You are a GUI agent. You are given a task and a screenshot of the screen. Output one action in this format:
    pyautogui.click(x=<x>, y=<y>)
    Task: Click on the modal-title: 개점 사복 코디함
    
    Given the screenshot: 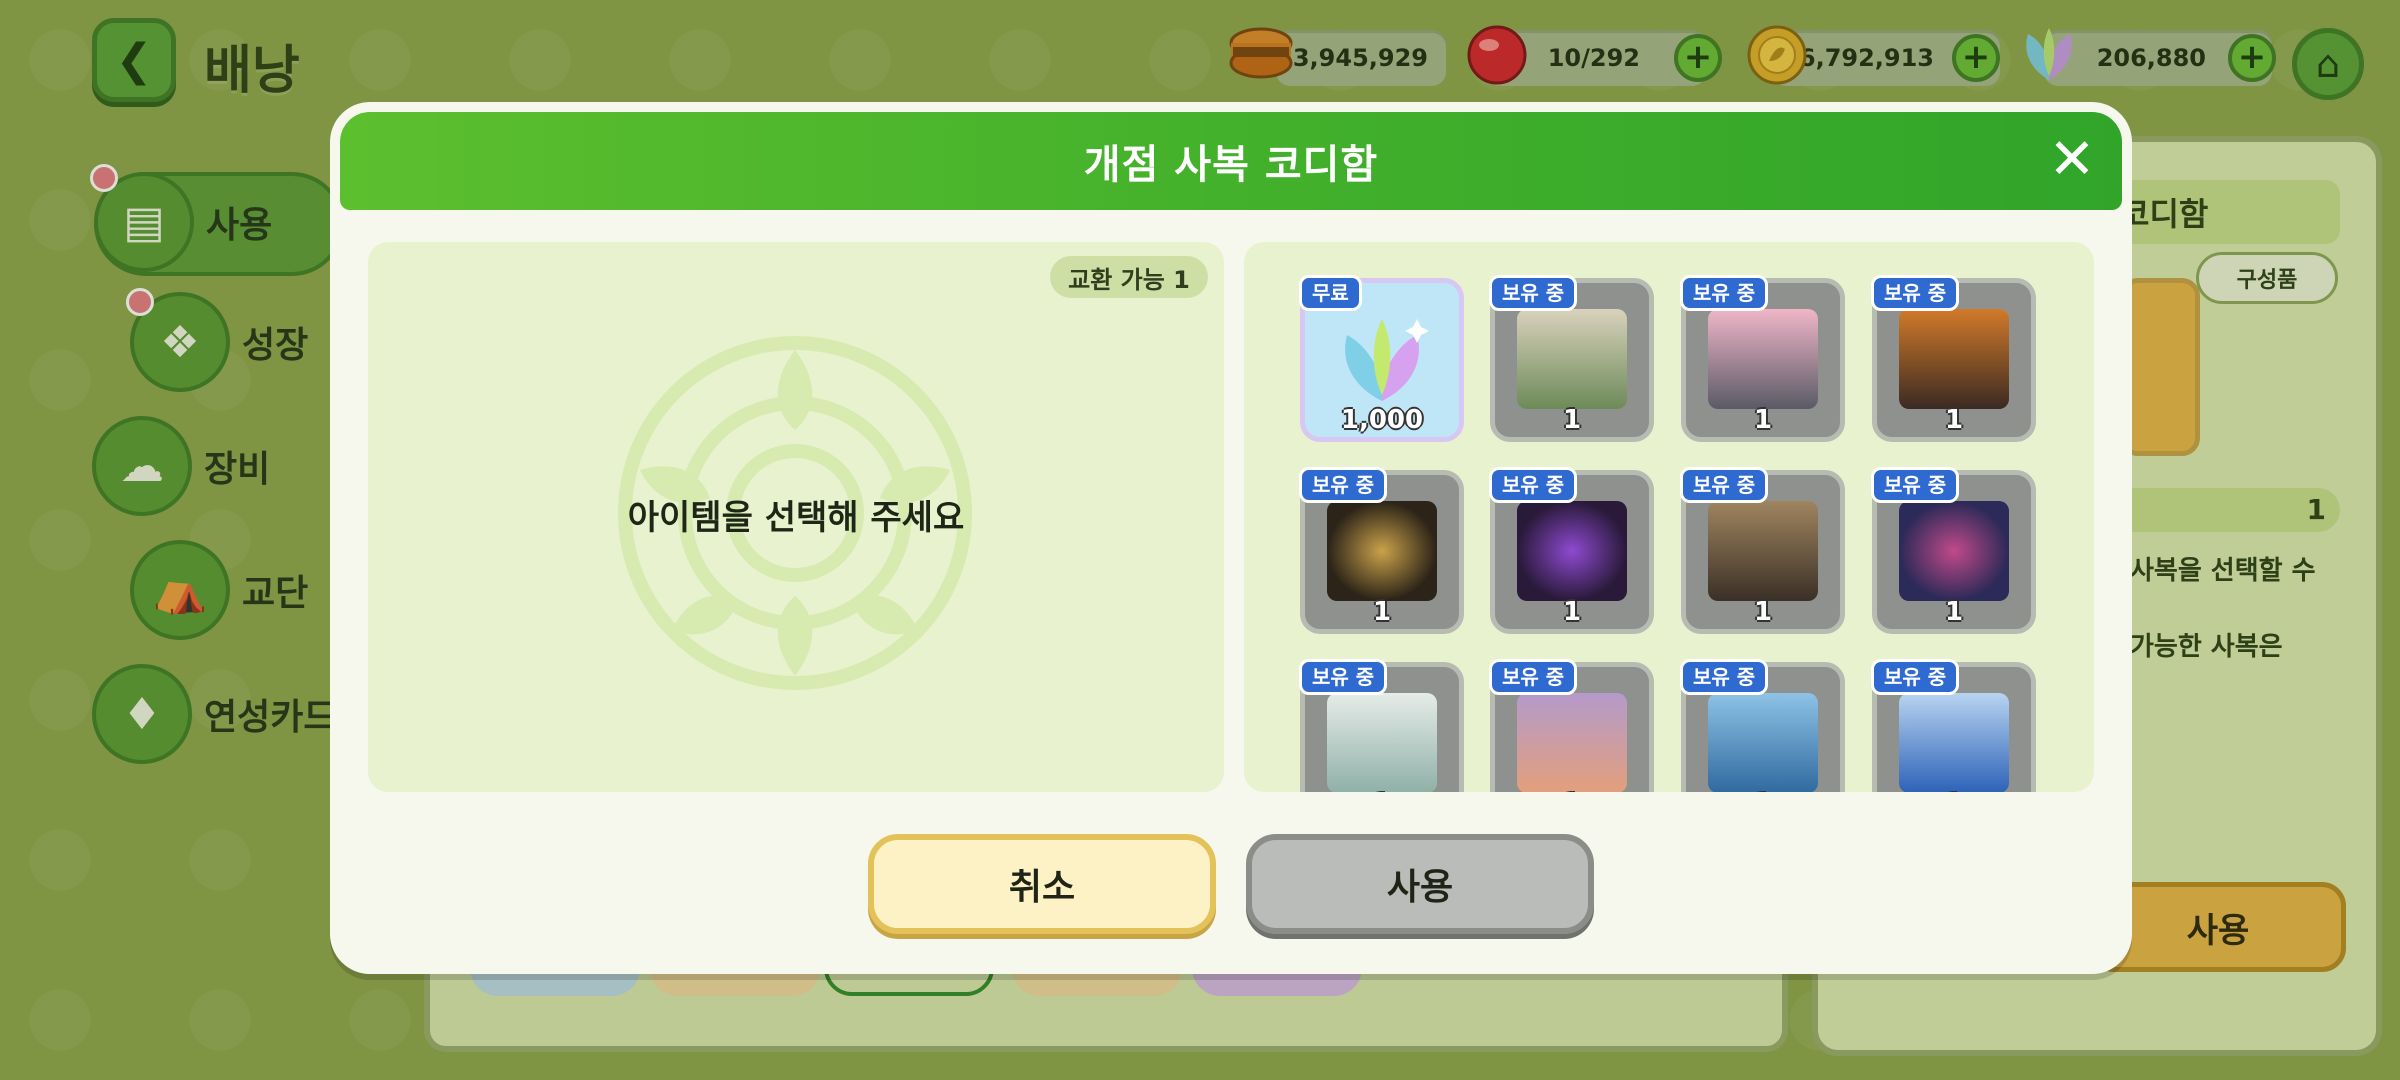 What is the action you would take?
    pyautogui.click(x=1231, y=165)
    